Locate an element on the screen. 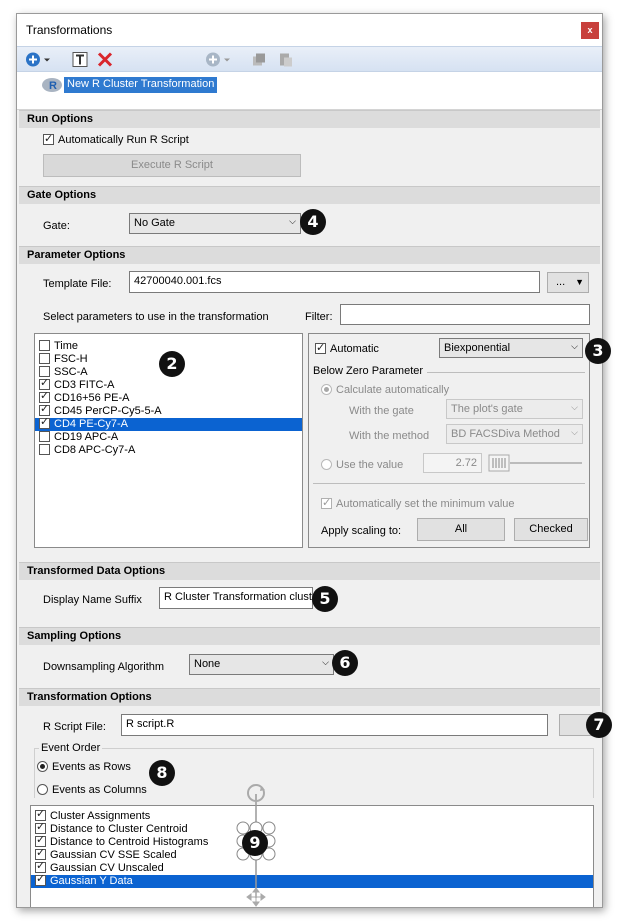  list-item: CD16+56 PE-A is located at coordinates (168, 397).